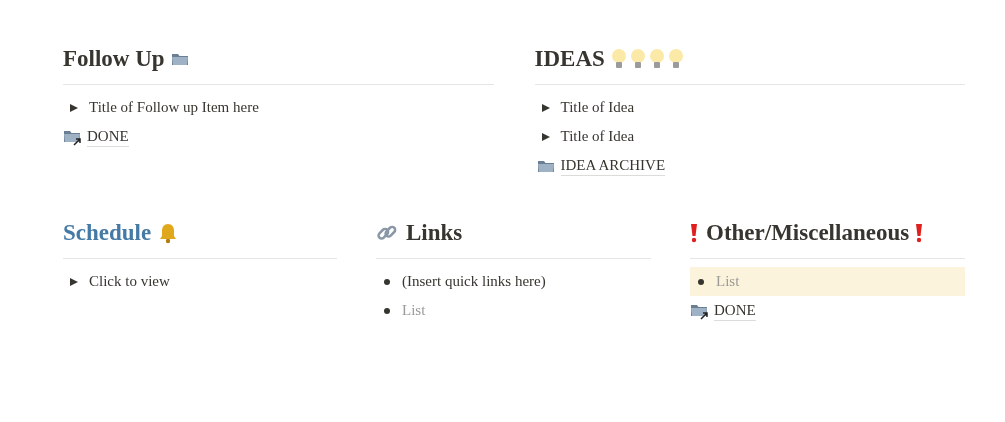  What do you see at coordinates (174, 108) in the screenshot?
I see `toggle-title: Title of Follow up Item here` at bounding box center [174, 108].